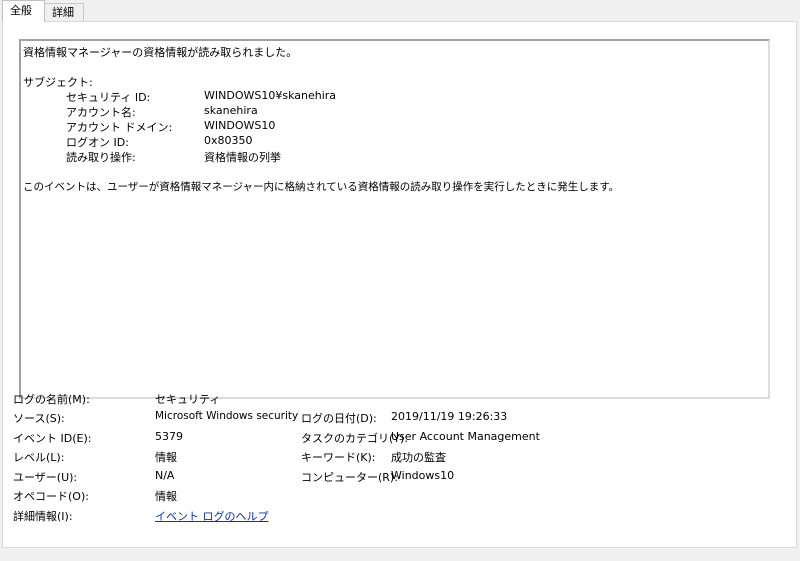 This screenshot has width=800, height=561. Describe the element at coordinates (349, 477) in the screenshot. I see `computer-label: コンピューター(R):` at that location.